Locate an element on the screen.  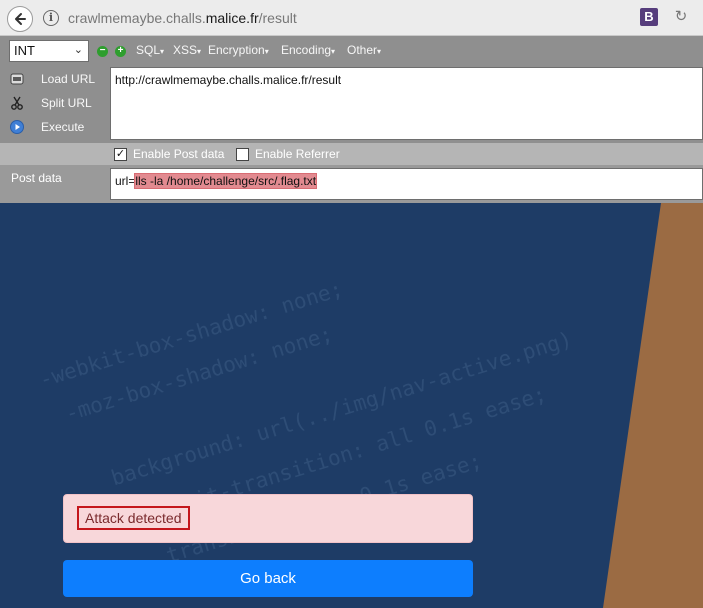
url-display: crawlmemaybe.challs.malice.fr/result is located at coordinates (182, 18).